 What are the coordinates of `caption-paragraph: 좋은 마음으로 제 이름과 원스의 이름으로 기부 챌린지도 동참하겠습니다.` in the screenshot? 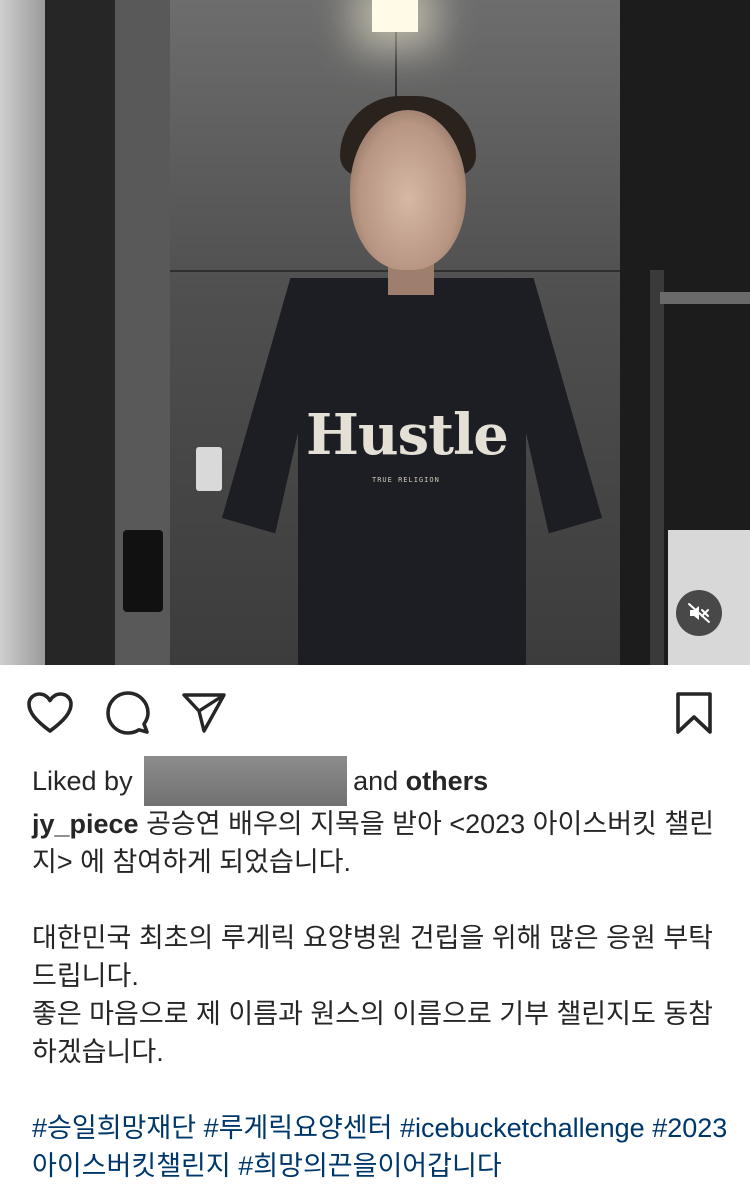 It's located at (373, 1033).